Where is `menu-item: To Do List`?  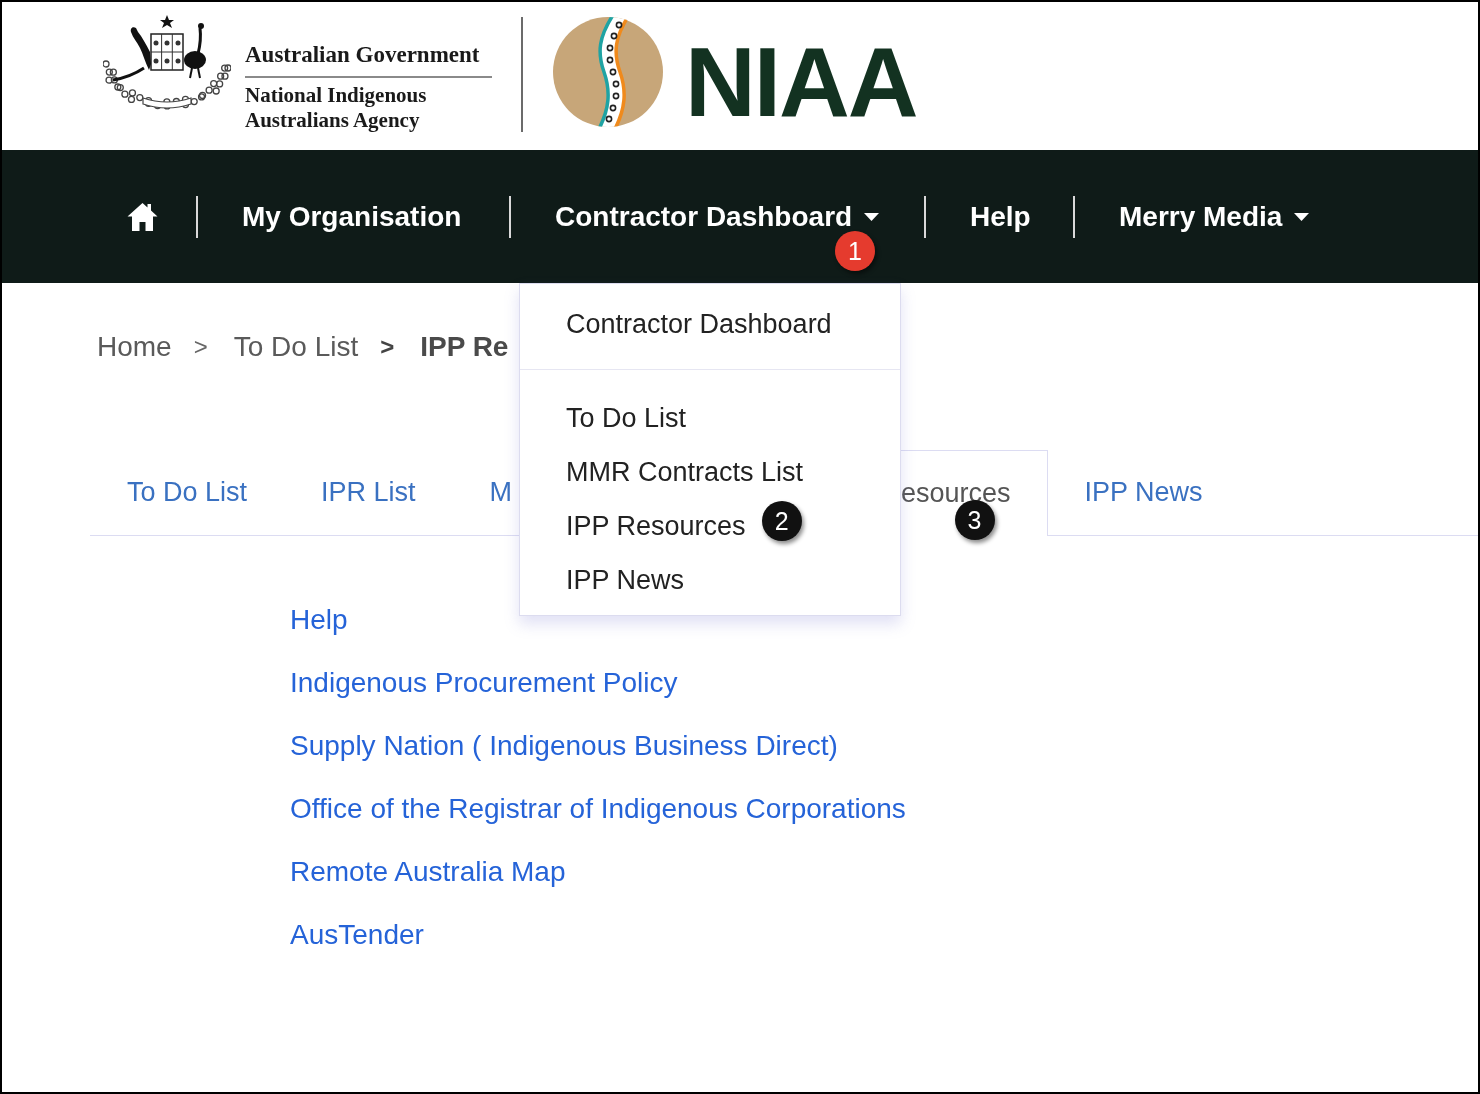 menu-item: To Do List is located at coordinates (626, 418).